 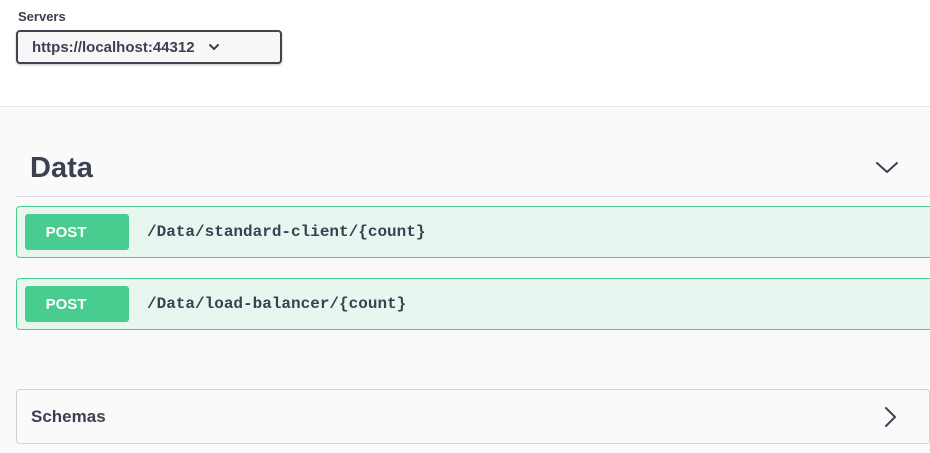 What do you see at coordinates (473, 232) in the screenshot?
I see `operation-post-standard-client: POST /Data/standard-client/{count}` at bounding box center [473, 232].